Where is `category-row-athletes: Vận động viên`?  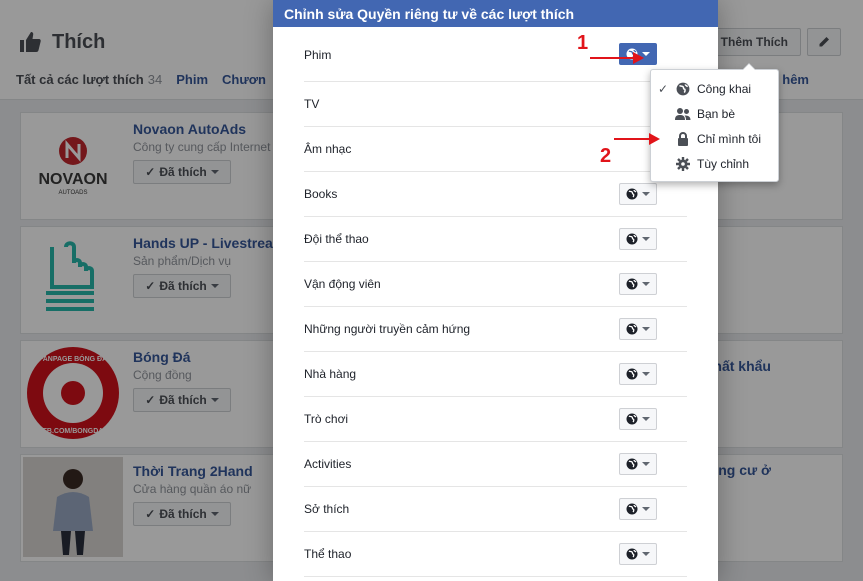 category-row-athletes: Vận động viên is located at coordinates (495, 284).